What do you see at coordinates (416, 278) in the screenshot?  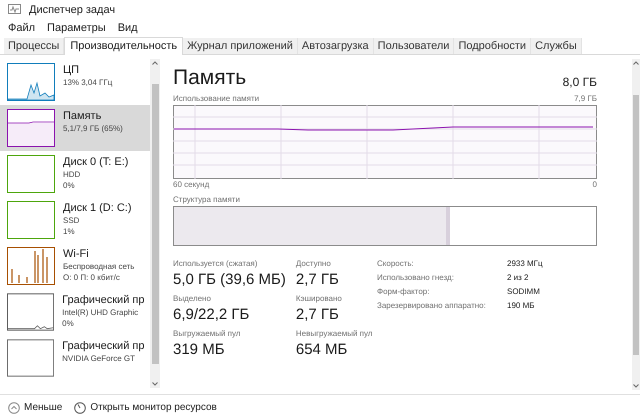 I see `detail-label: Использовано гнезд:` at bounding box center [416, 278].